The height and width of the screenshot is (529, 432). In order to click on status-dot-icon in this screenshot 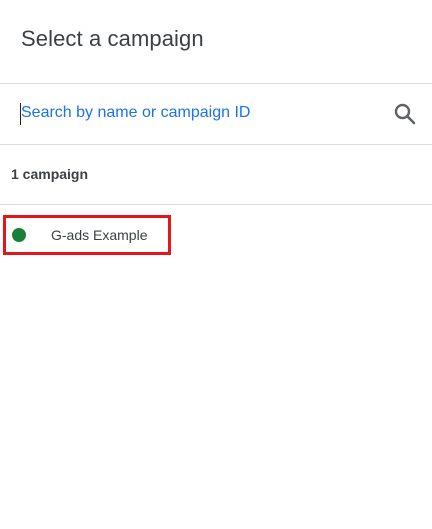, I will do `click(19, 235)`.